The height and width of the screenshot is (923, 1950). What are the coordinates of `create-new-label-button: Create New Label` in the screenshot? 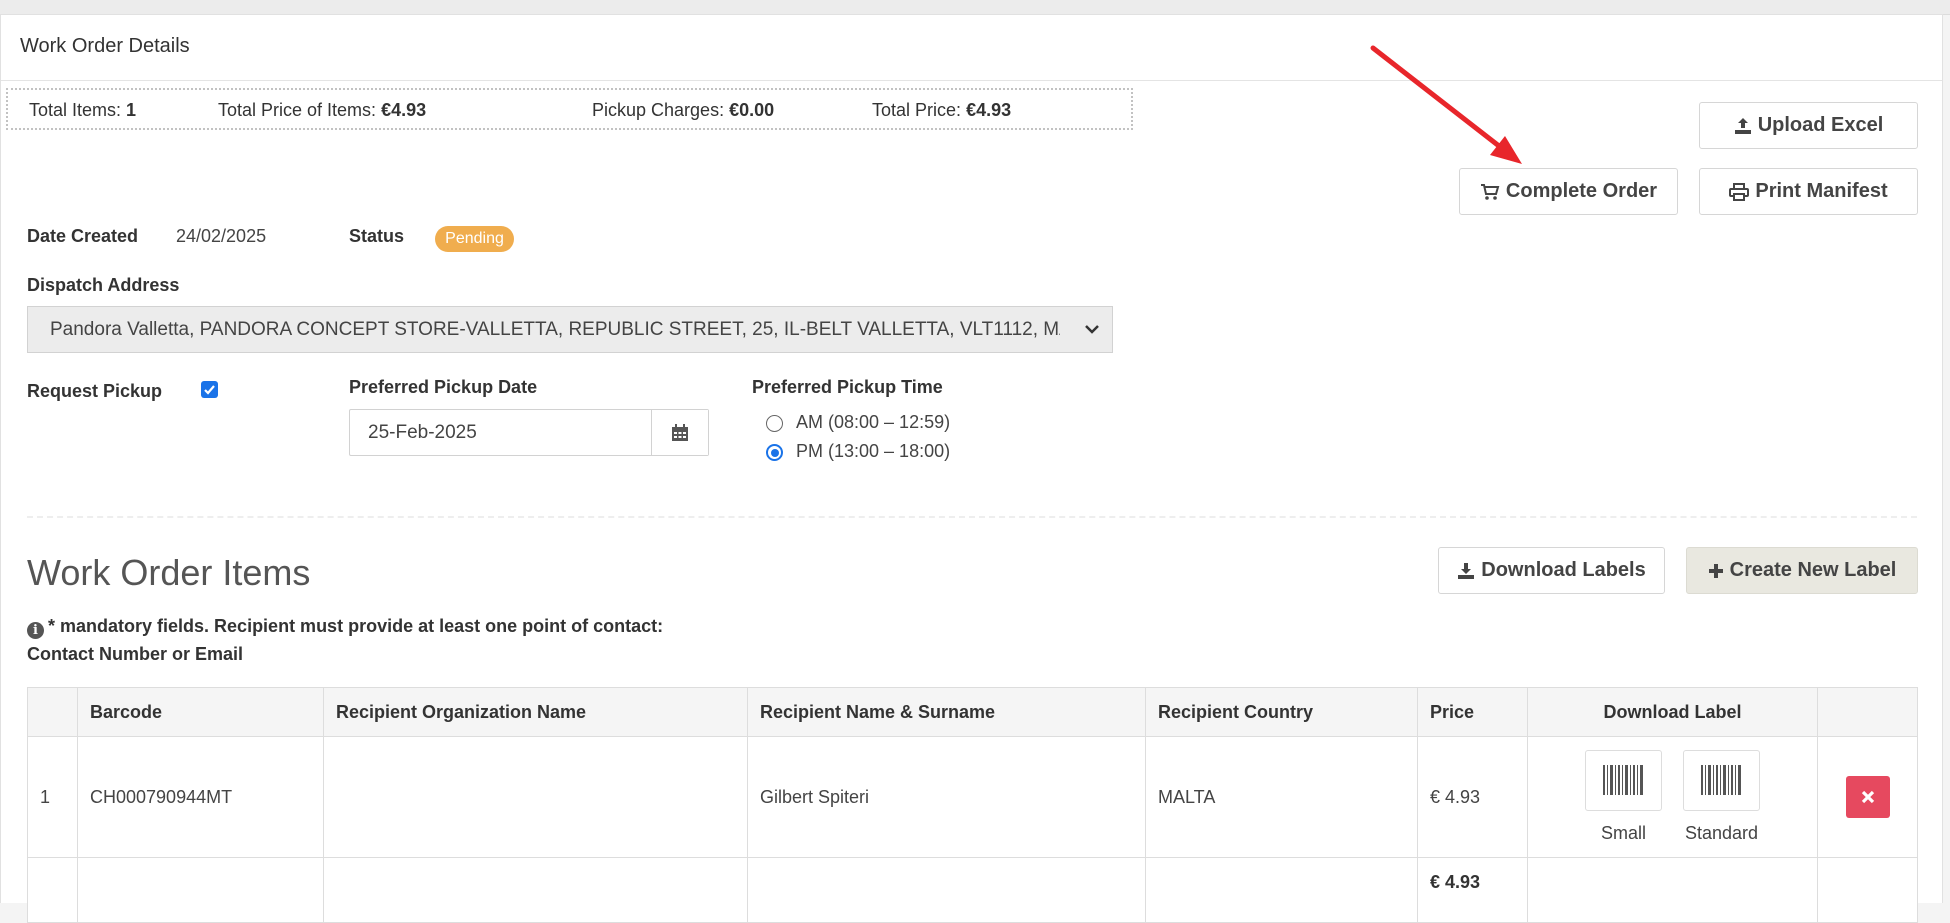 It's located at (1802, 570).